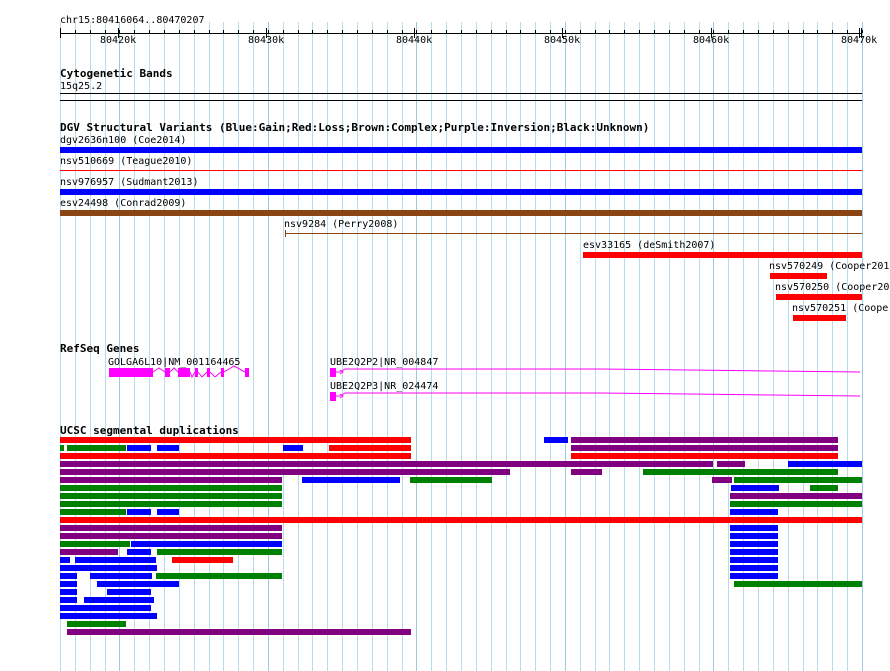 The width and height of the screenshot is (890, 671). I want to click on segdup-track-title: UCSC segmental duplications, so click(149, 431).